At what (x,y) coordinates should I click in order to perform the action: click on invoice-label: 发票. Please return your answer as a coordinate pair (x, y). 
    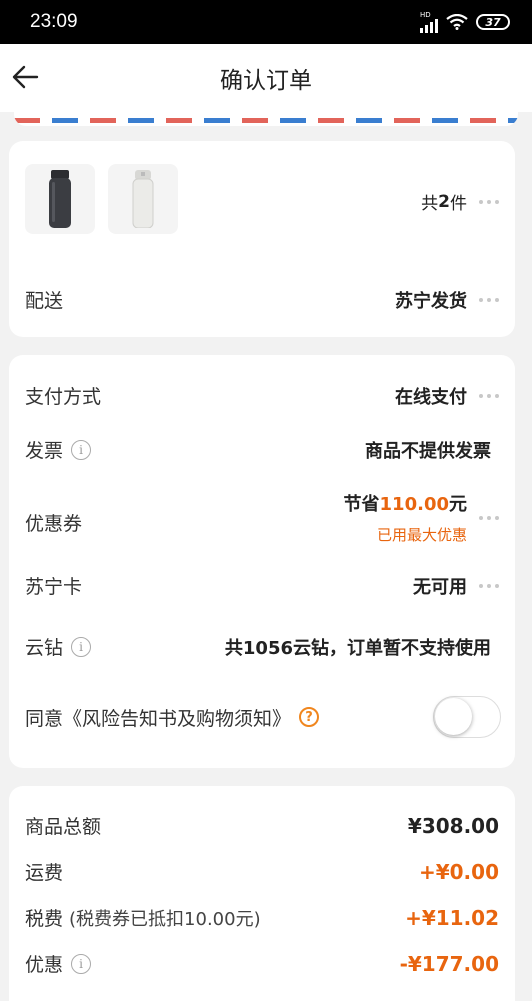
    Looking at the image, I should click on (44, 451).